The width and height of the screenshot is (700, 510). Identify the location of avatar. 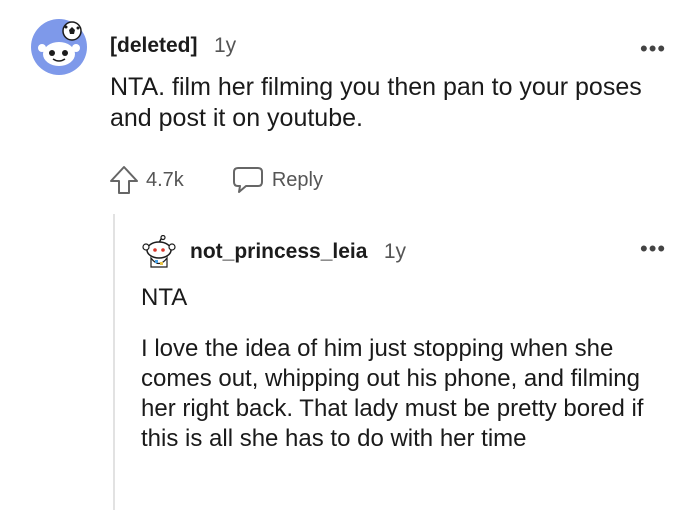
(59, 47).